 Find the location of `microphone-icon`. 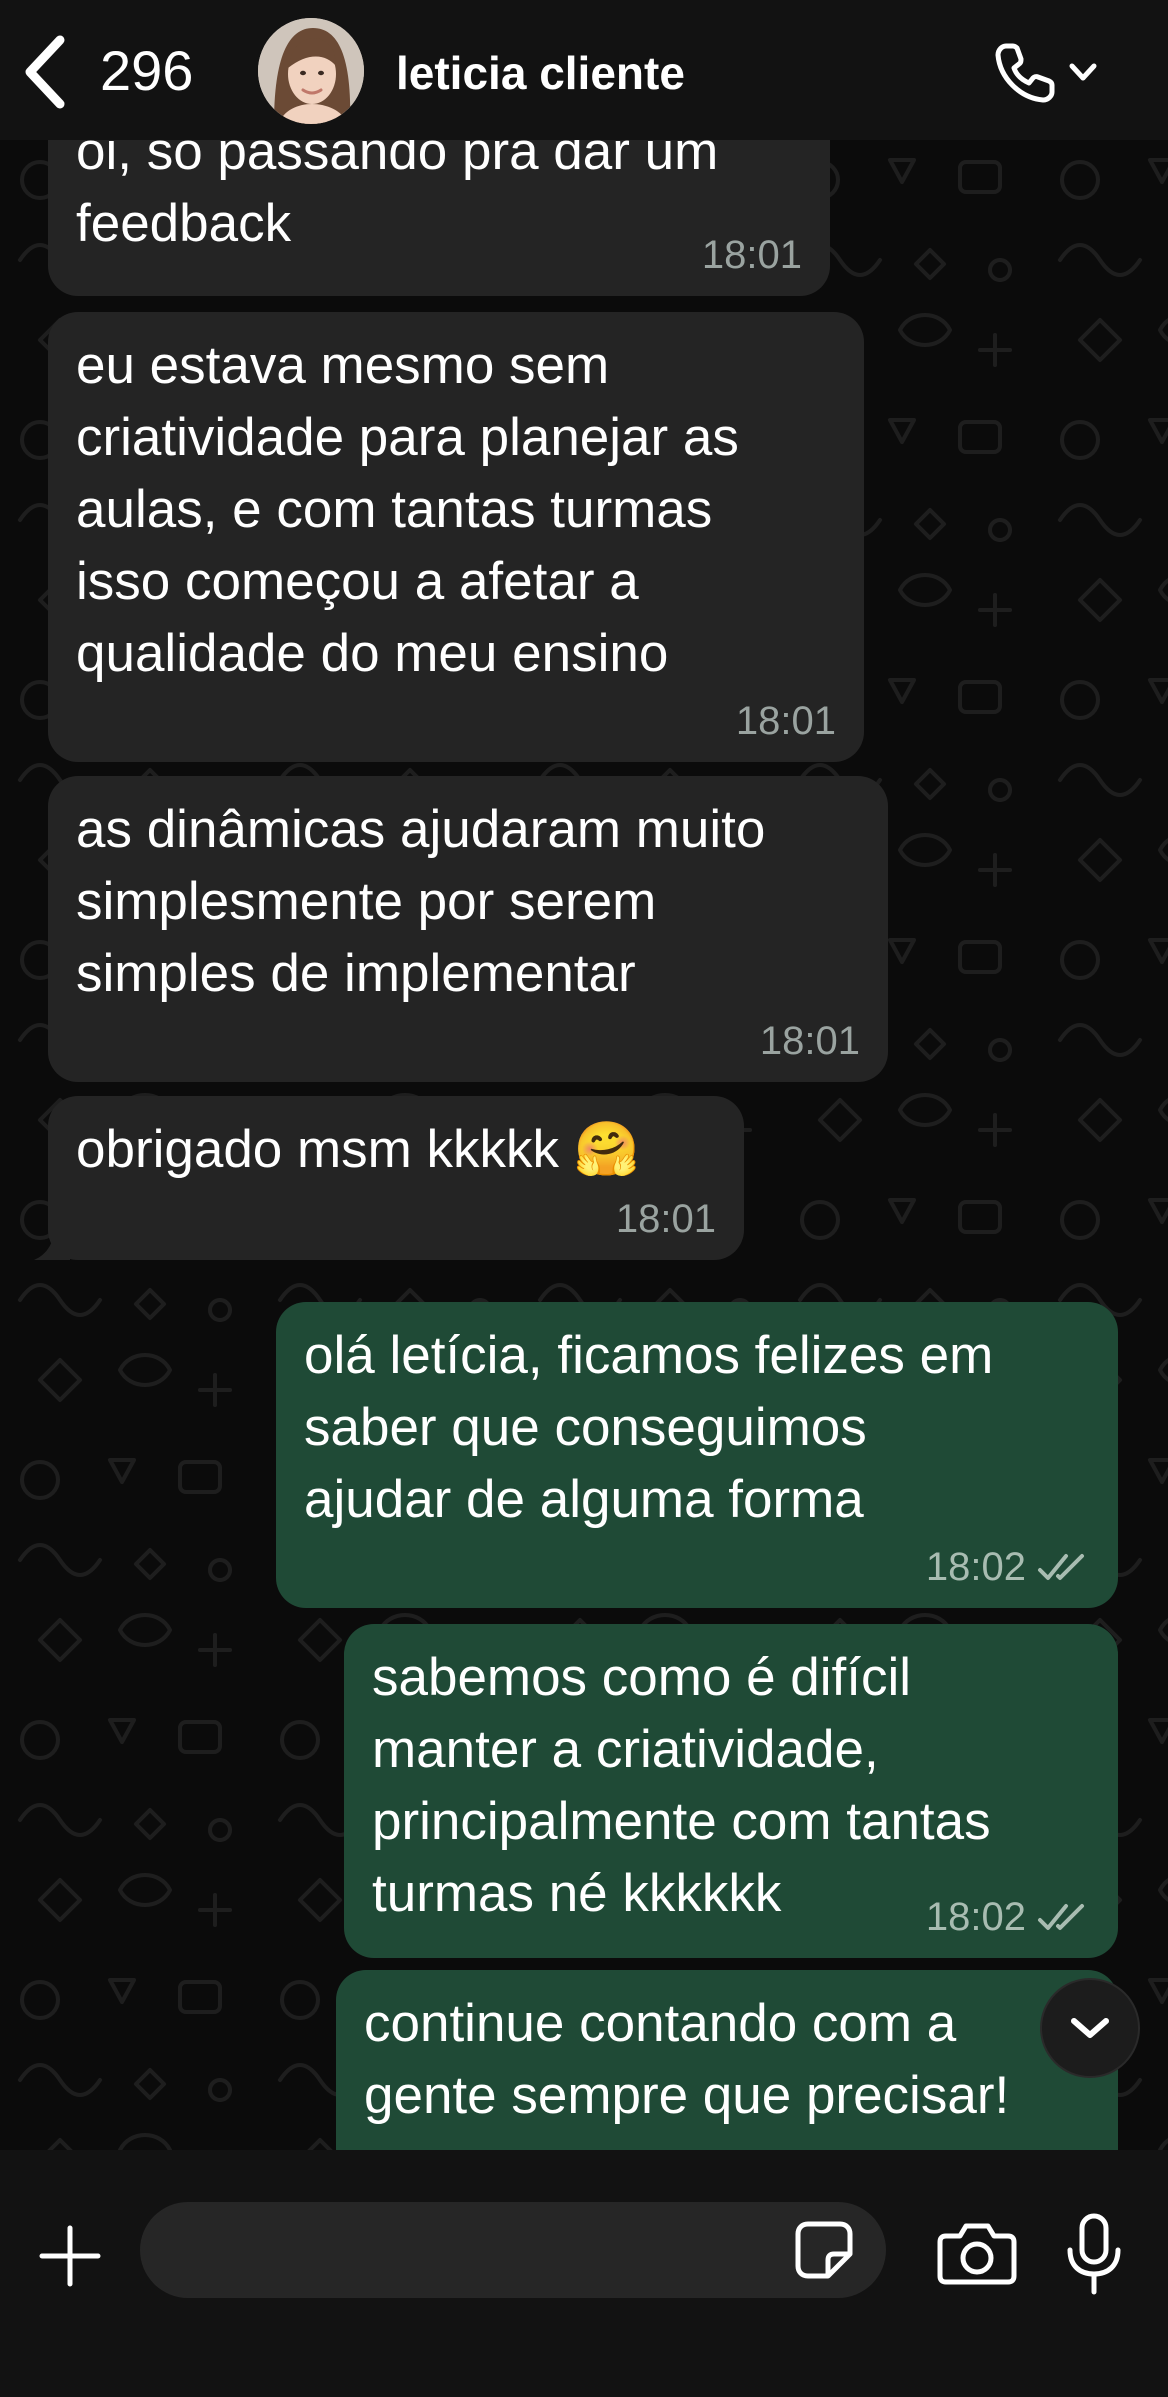

microphone-icon is located at coordinates (1094, 2254).